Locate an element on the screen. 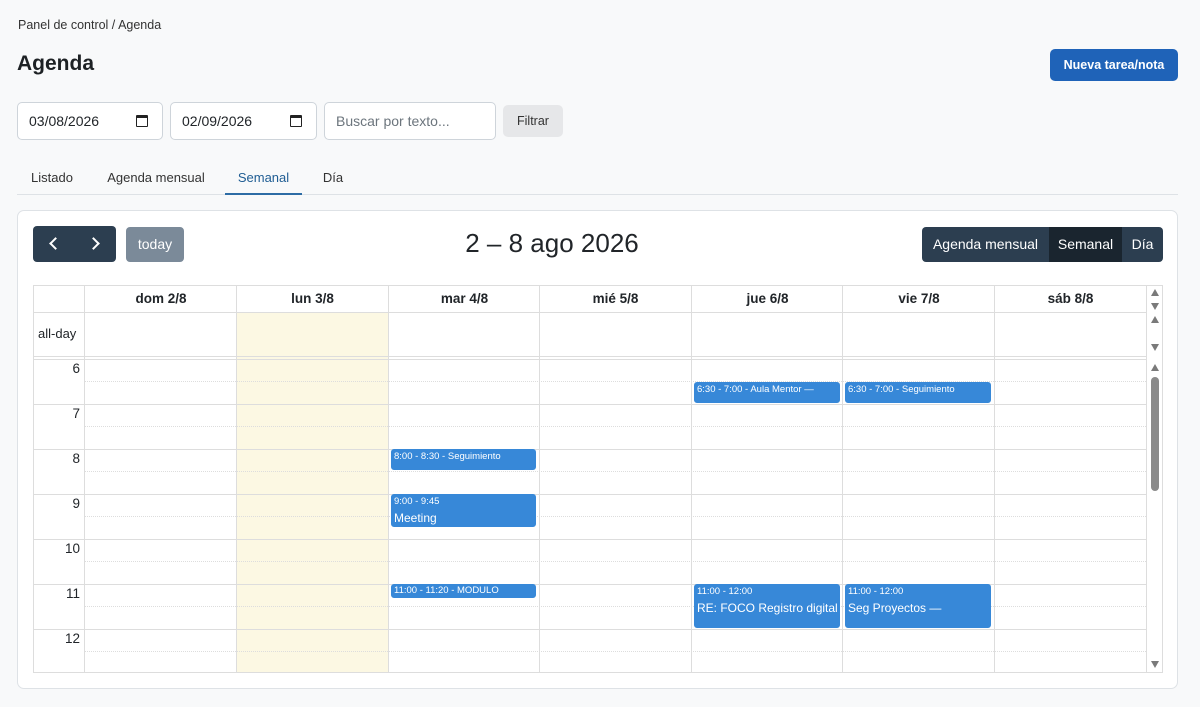 This screenshot has height=707, width=1200. view-dia: Día is located at coordinates (1142, 244).